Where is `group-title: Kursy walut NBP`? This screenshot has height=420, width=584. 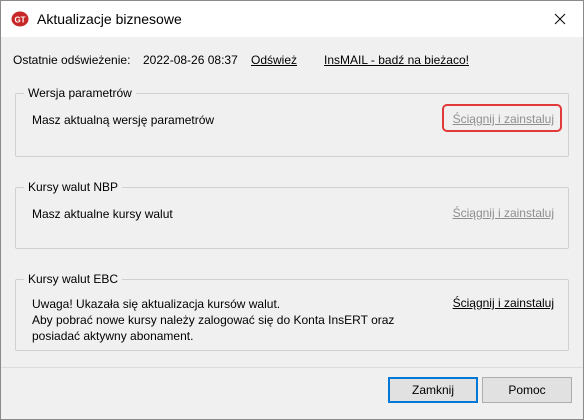 group-title: Kursy walut NBP is located at coordinates (73, 187).